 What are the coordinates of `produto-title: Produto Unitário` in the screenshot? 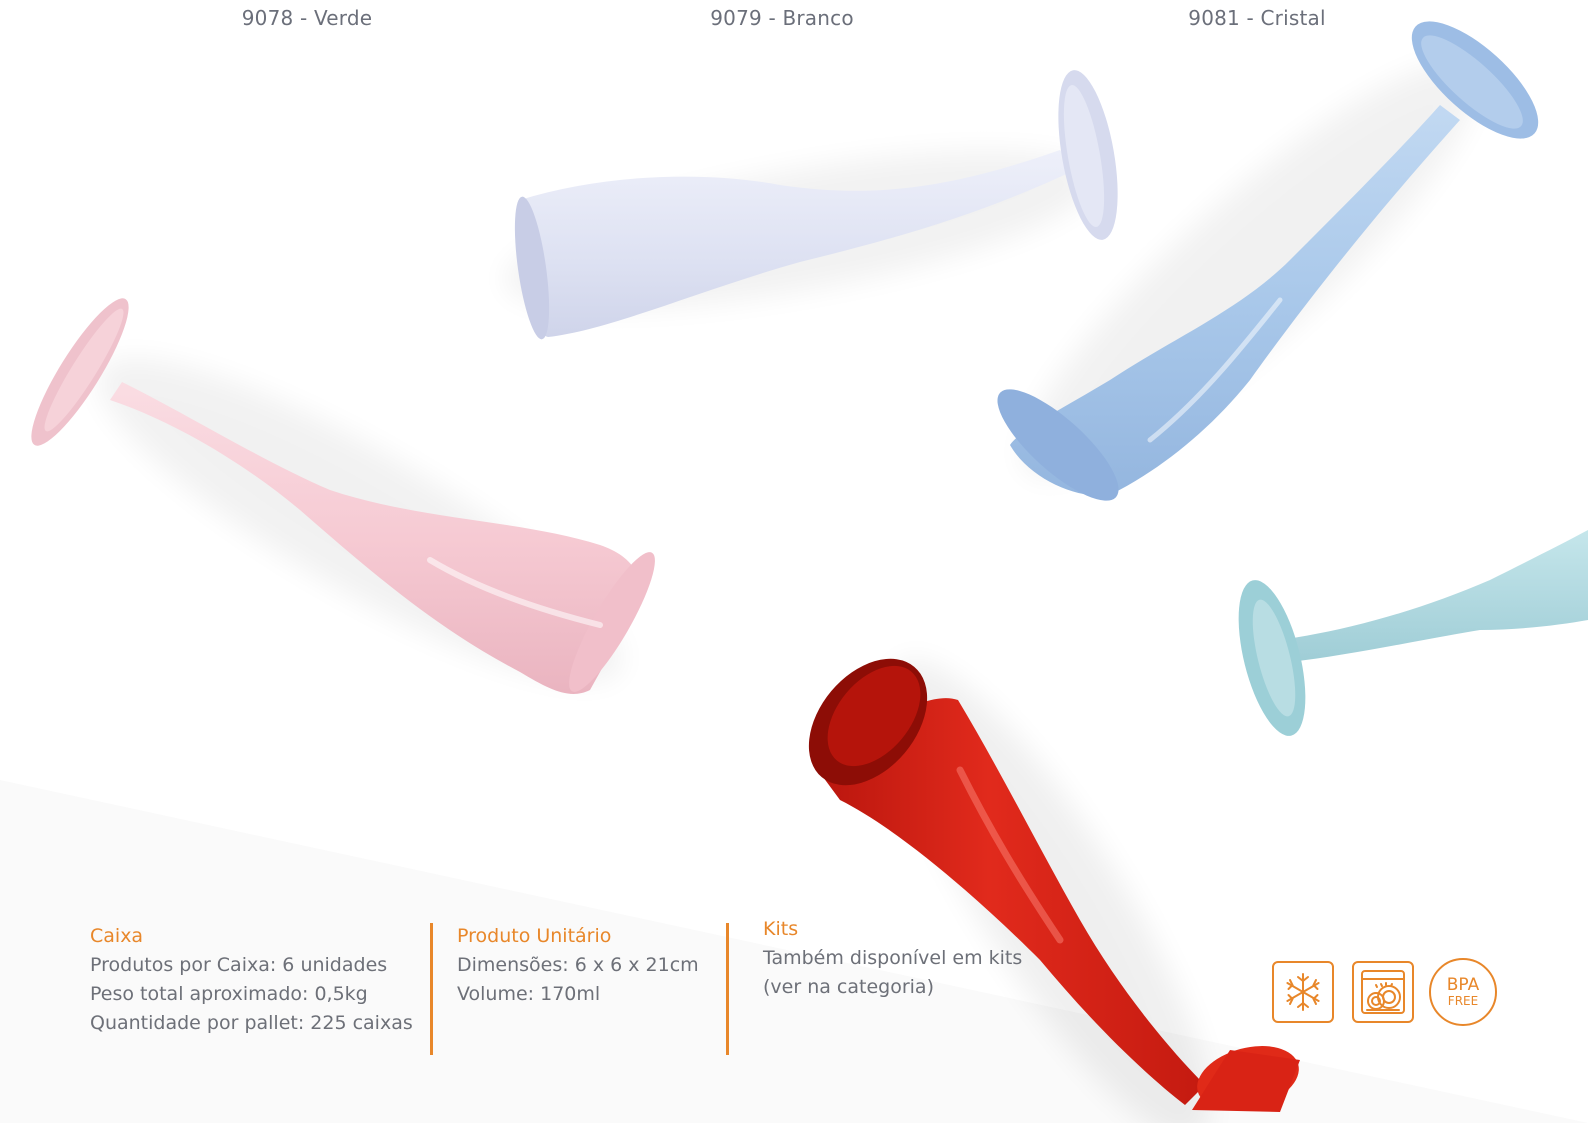 It's located at (534, 936).